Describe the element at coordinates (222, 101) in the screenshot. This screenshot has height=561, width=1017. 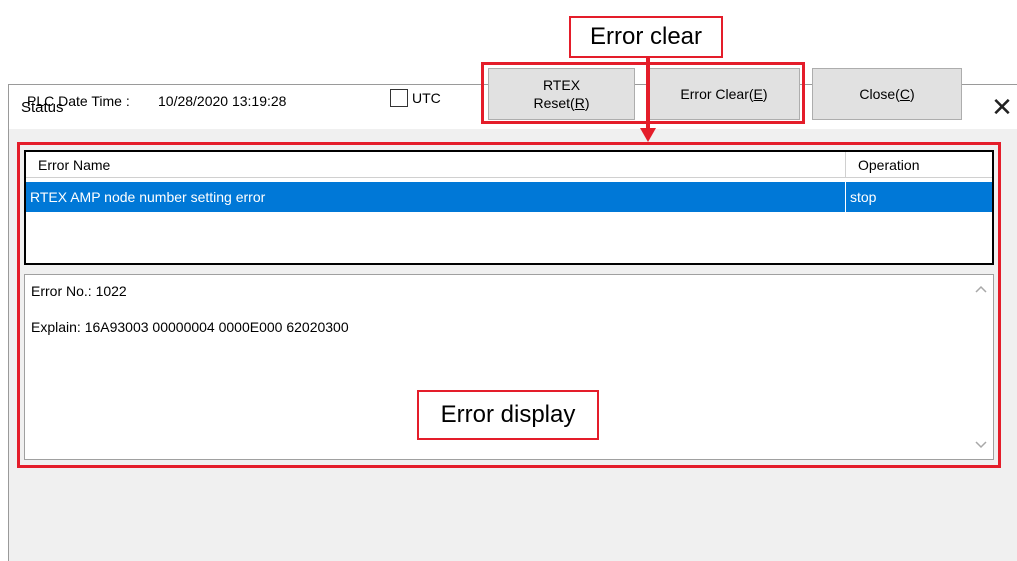
I see `plc-datetime-value: 10/28/2020 13:19:28` at that location.